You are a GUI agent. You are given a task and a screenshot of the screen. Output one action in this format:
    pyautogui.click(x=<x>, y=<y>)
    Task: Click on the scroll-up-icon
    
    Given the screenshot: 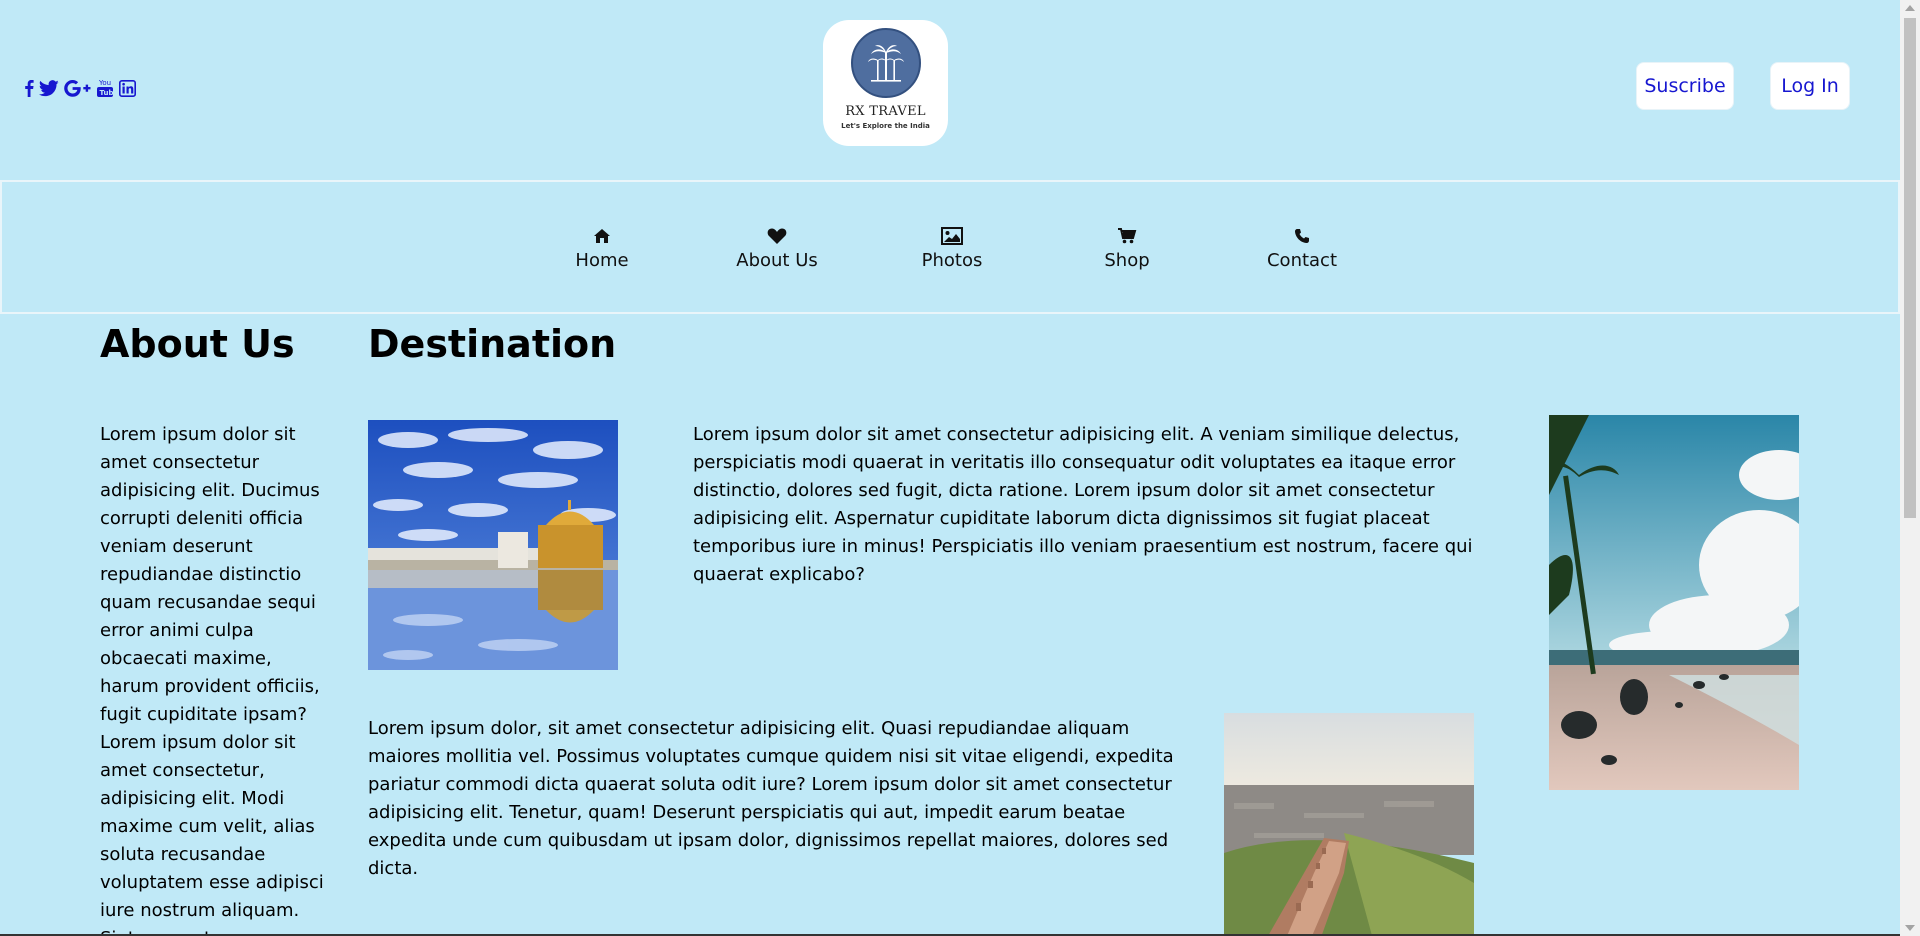 What is the action you would take?
    pyautogui.click(x=1910, y=8)
    